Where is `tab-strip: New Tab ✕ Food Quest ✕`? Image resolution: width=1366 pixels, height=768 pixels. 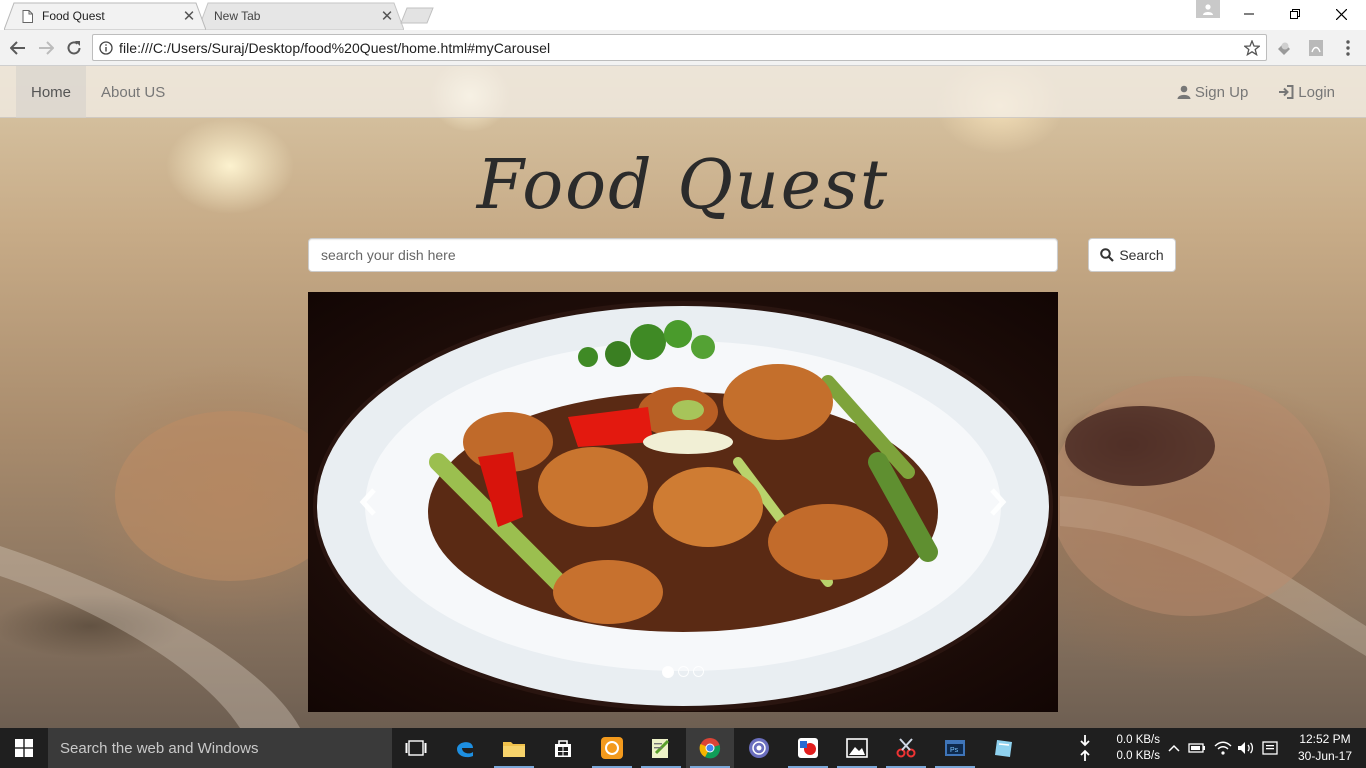 tab-strip: New Tab ✕ Food Quest ✕ is located at coordinates (683, 15).